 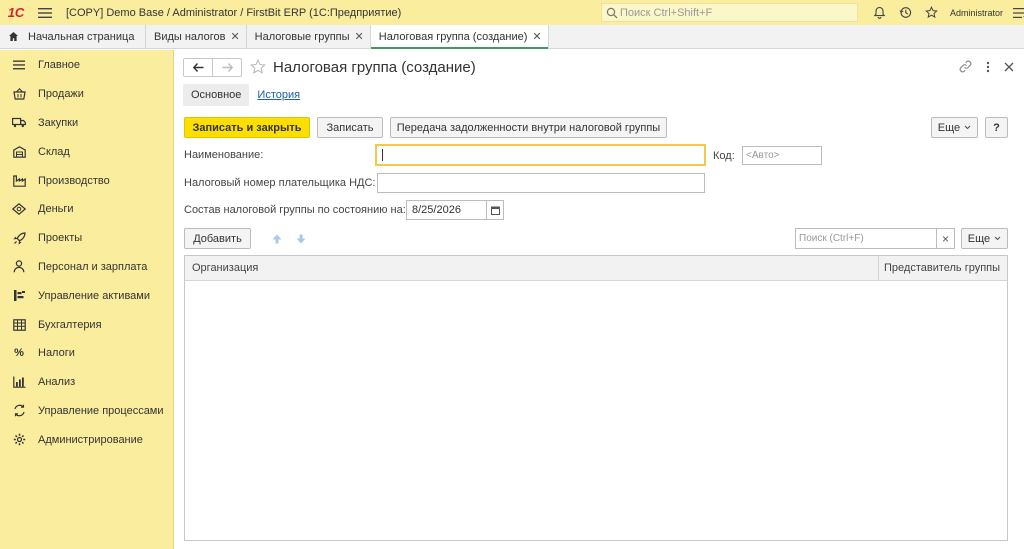 I want to click on person-icon, so click(x=19, y=267).